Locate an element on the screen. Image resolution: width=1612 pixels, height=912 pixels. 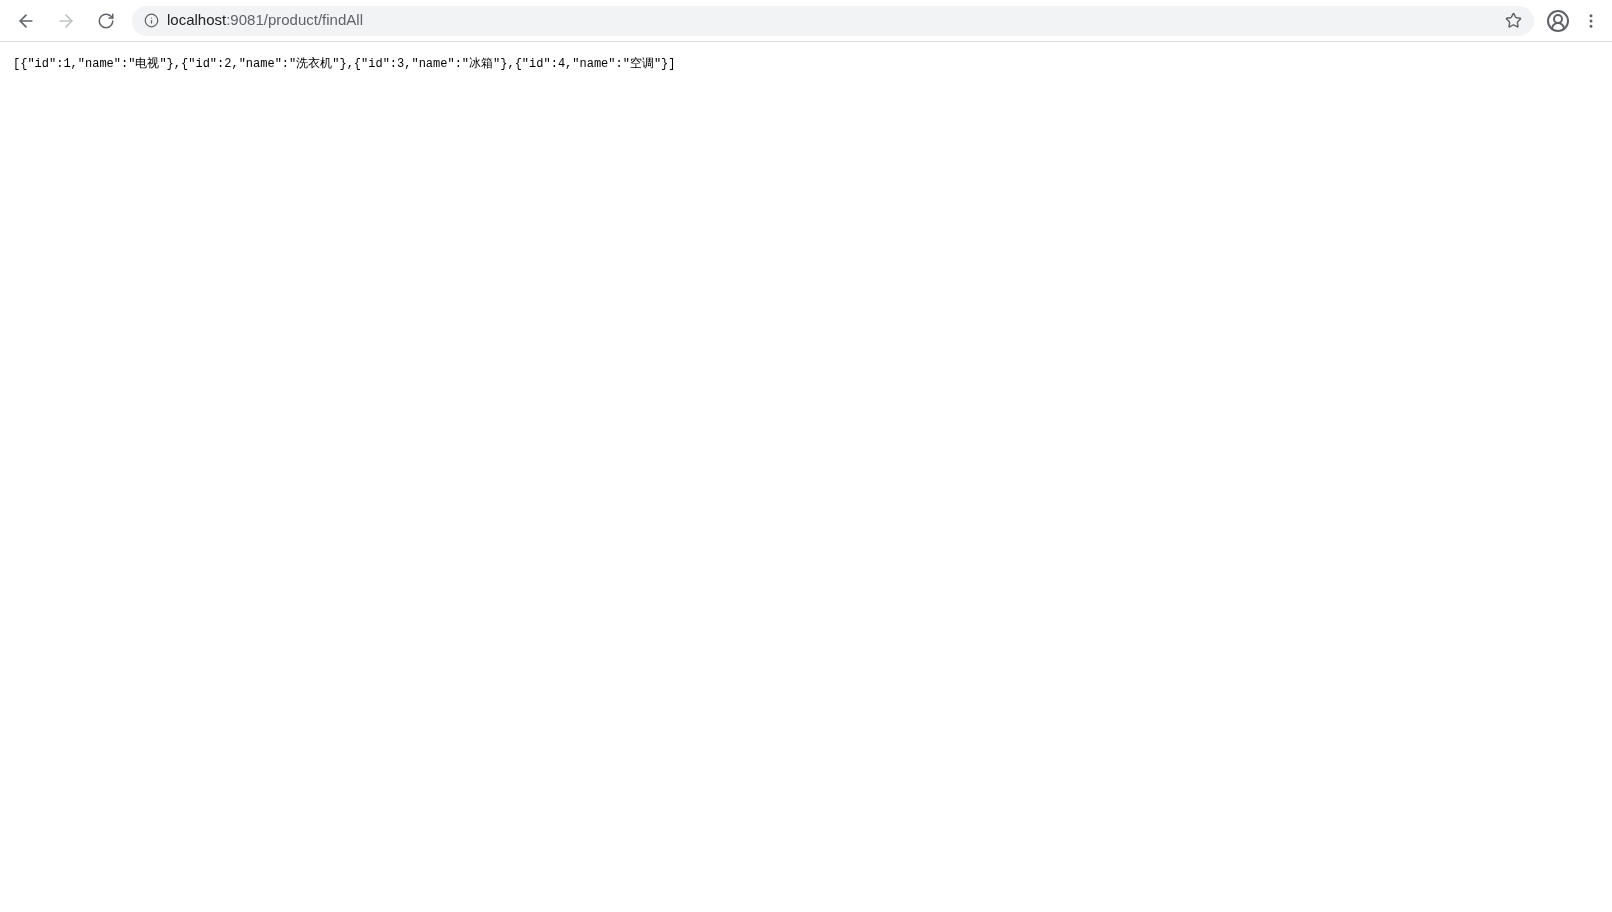
json-response-text: [{"id":1,"name":"电视"},{"id":2,"name":"洗衣机"},{"id":3,"name":"冰箱"},{"id":4,"name":"空调"}] is located at coordinates (345, 64).